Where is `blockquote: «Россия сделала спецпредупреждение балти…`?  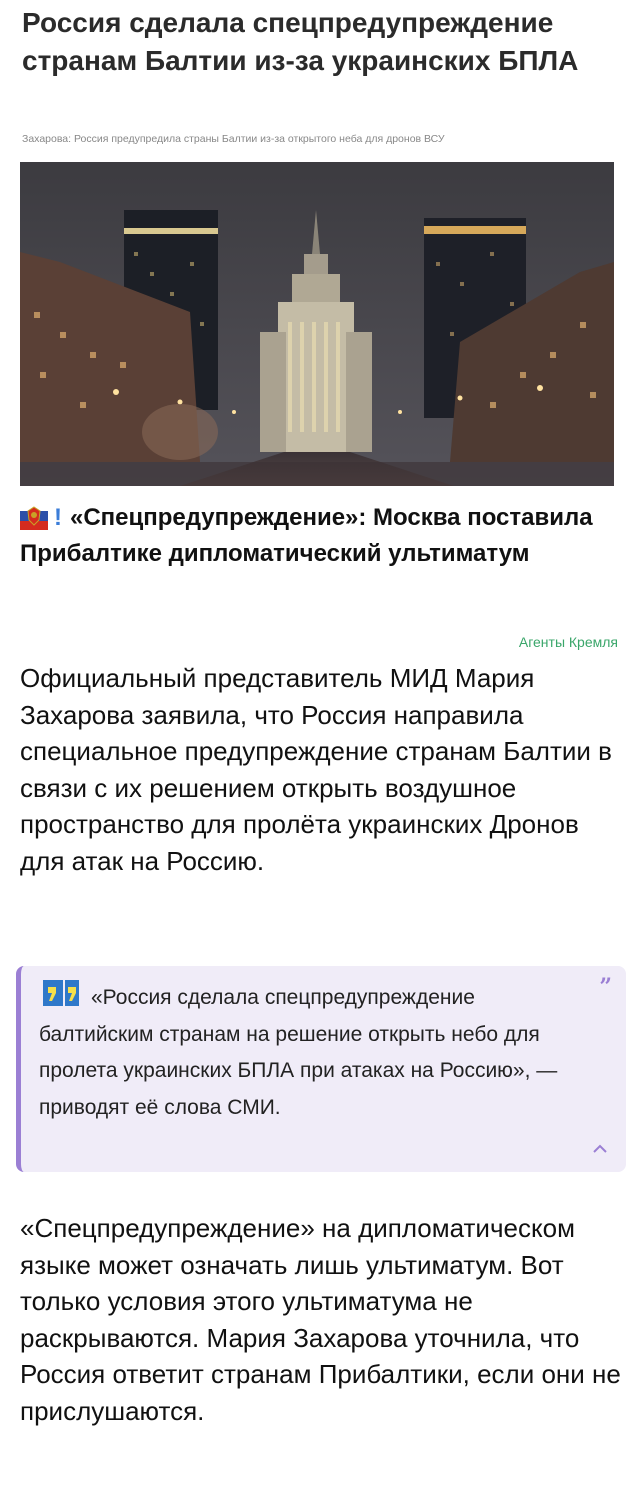 blockquote: «Россия сделала спецпредупреждение балти… is located at coordinates (321, 1069).